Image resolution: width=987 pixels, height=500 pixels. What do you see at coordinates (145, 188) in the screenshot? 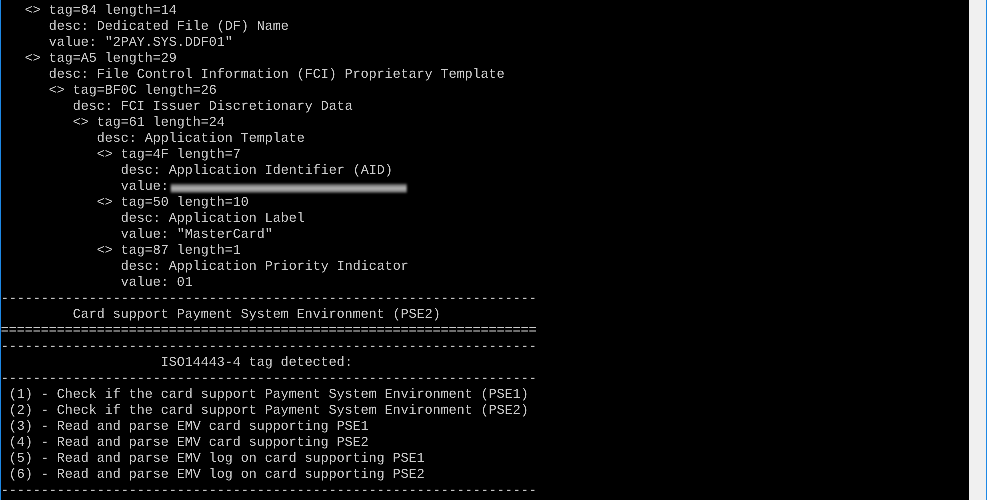
I see `value-label: value:` at bounding box center [145, 188].